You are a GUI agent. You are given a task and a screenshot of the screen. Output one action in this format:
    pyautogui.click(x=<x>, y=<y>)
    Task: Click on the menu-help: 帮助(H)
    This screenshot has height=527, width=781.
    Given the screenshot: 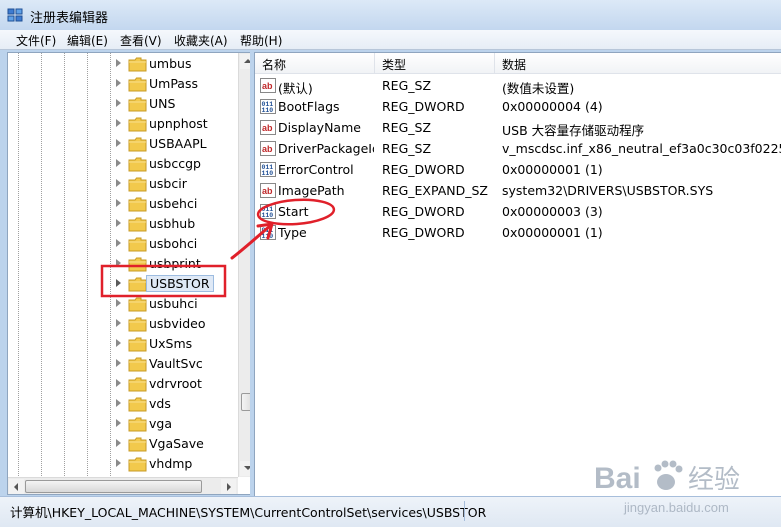 What is the action you would take?
    pyautogui.click(x=261, y=40)
    